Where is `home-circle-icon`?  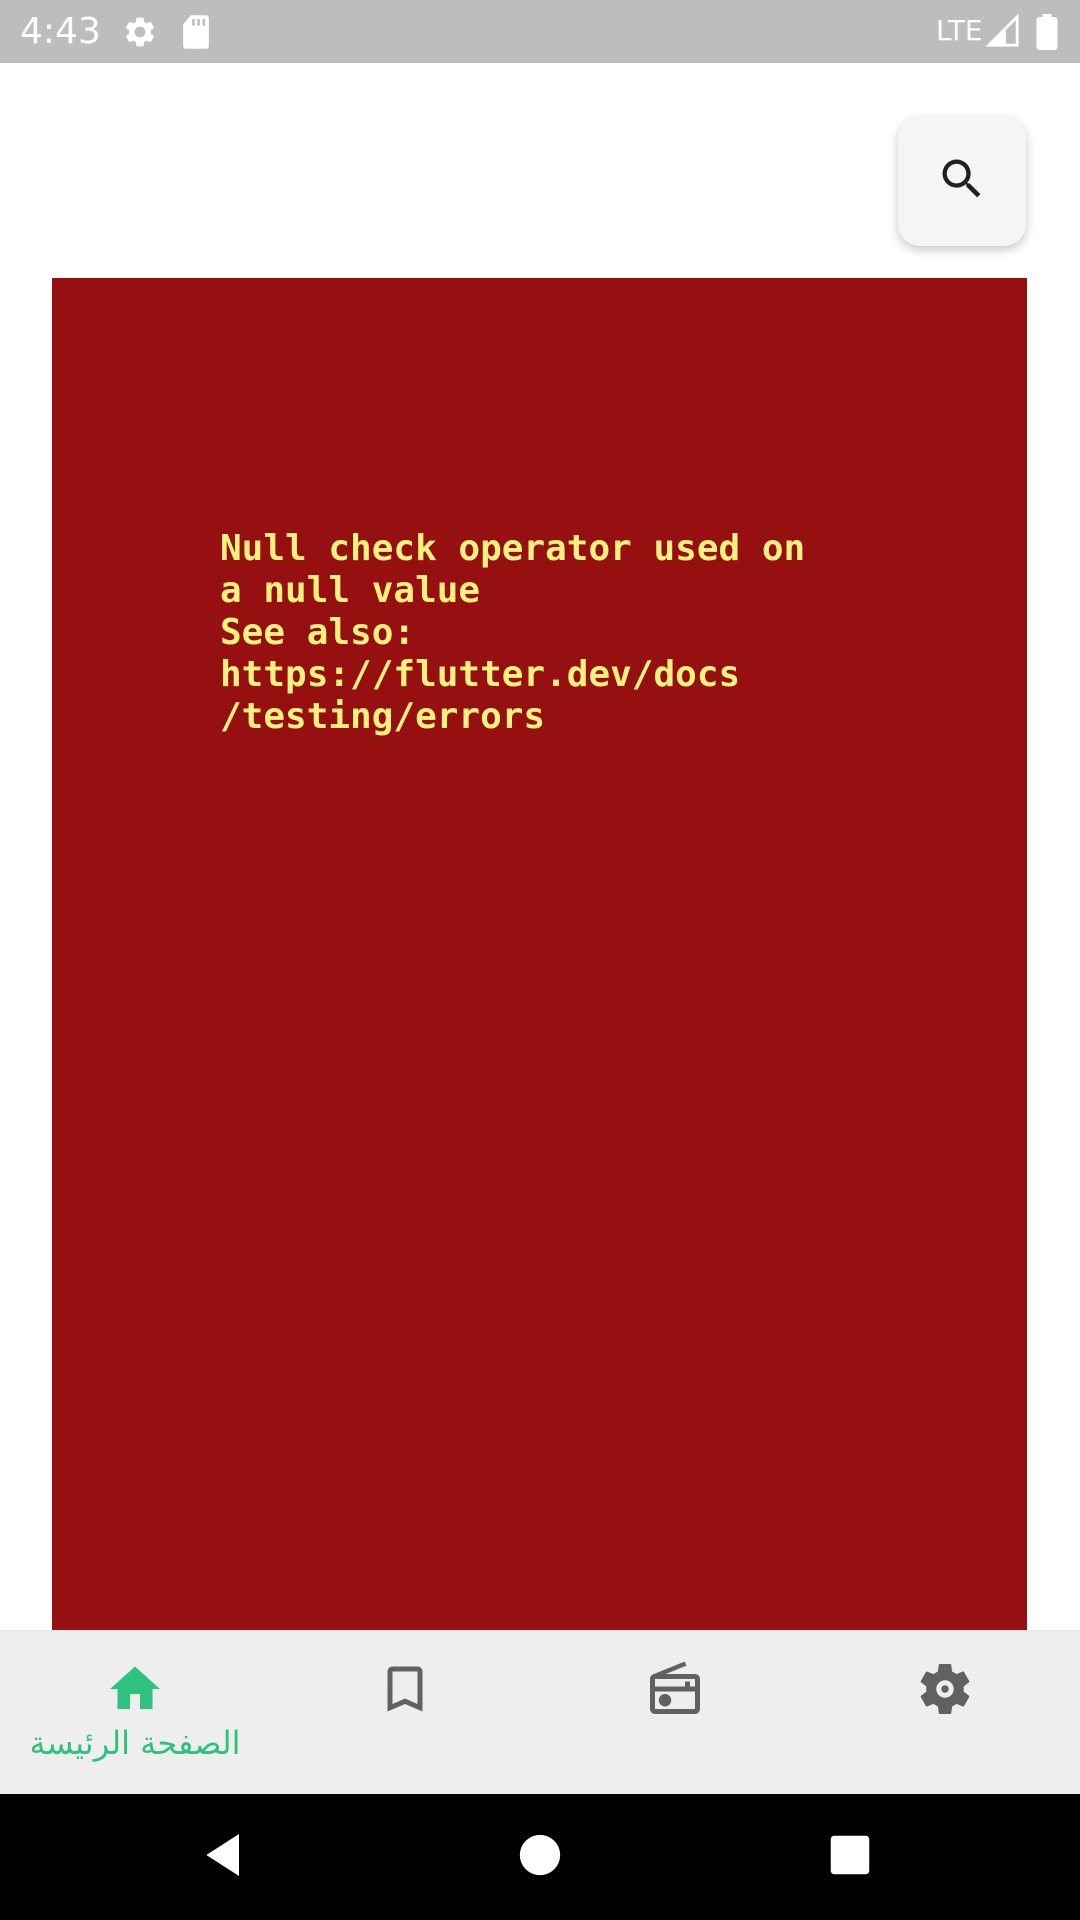
home-circle-icon is located at coordinates (540, 1857).